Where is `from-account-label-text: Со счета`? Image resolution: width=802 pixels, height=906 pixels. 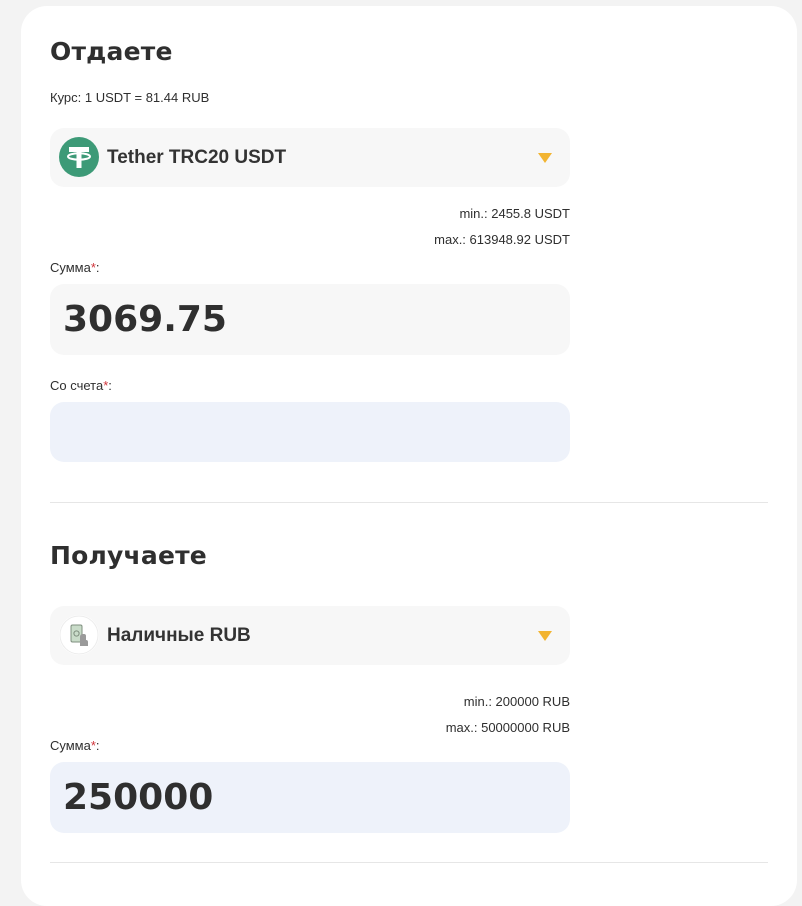
from-account-label-text: Со счета is located at coordinates (77, 385).